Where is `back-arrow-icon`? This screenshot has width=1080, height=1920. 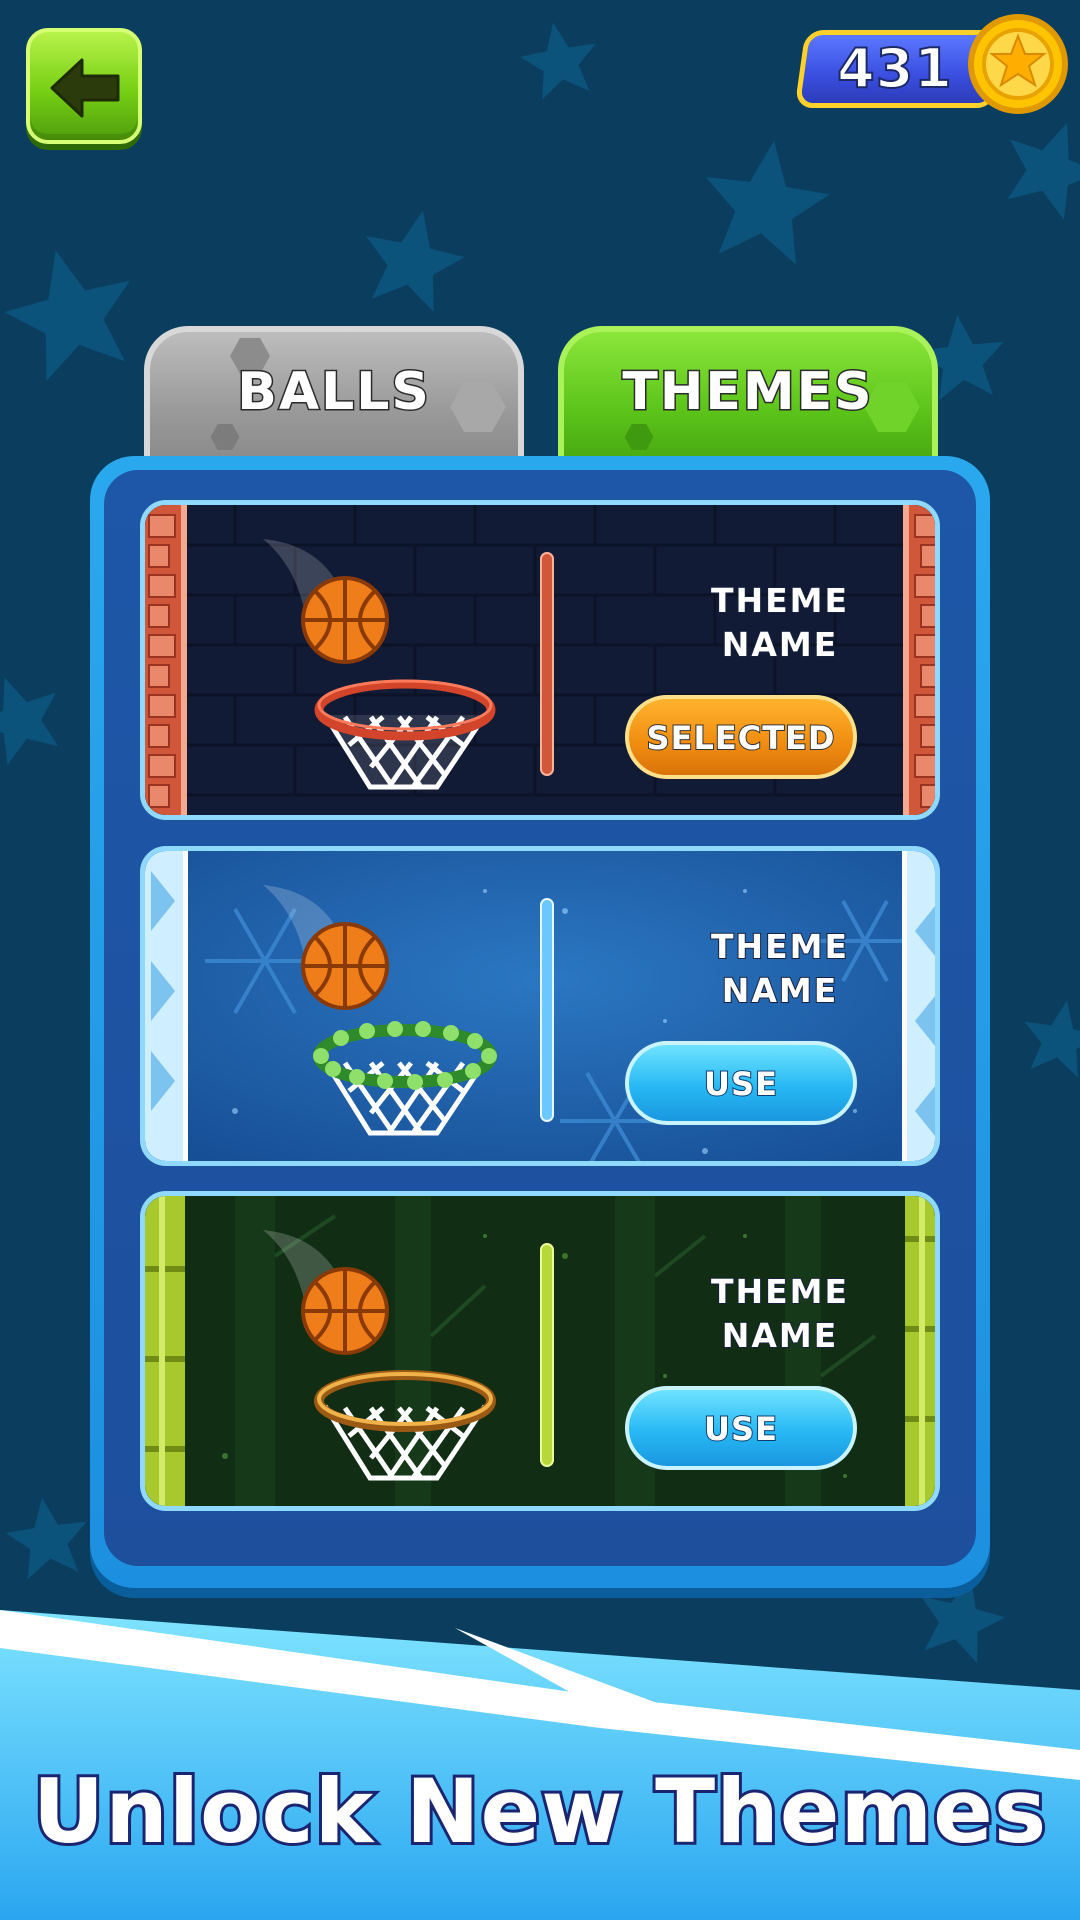 back-arrow-icon is located at coordinates (85, 88).